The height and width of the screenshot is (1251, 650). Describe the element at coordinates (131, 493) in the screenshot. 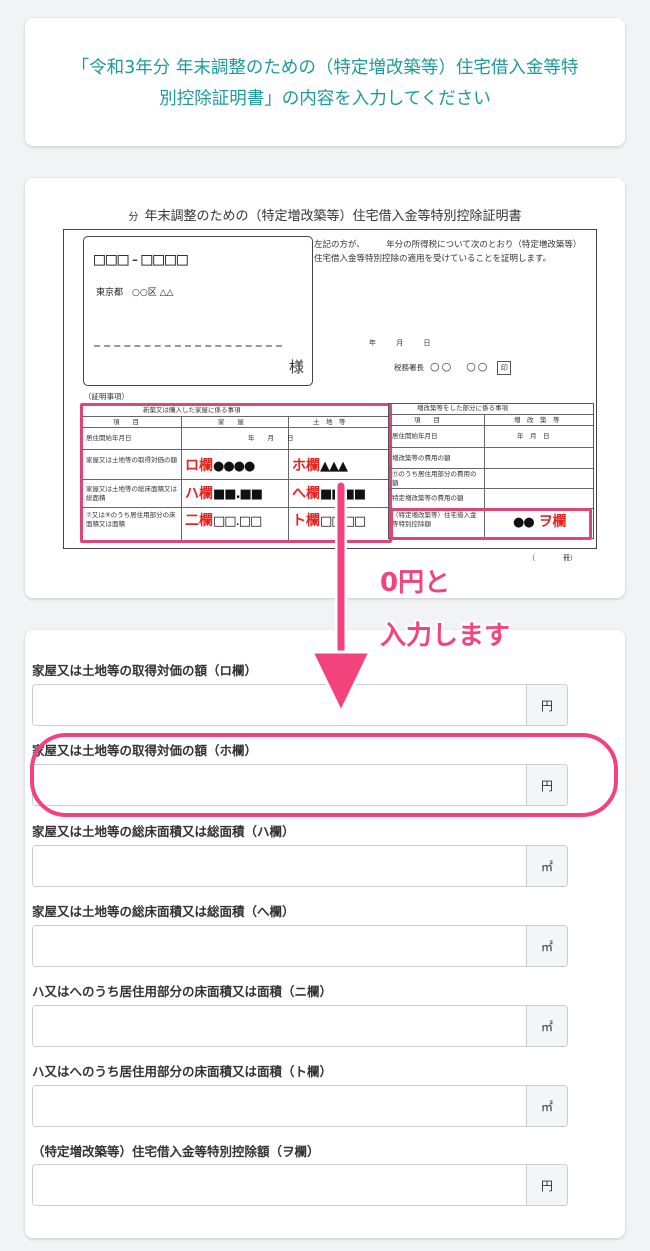

I see `row-floor-area: 家屋又は土地等の総床面積又は総面積` at that location.